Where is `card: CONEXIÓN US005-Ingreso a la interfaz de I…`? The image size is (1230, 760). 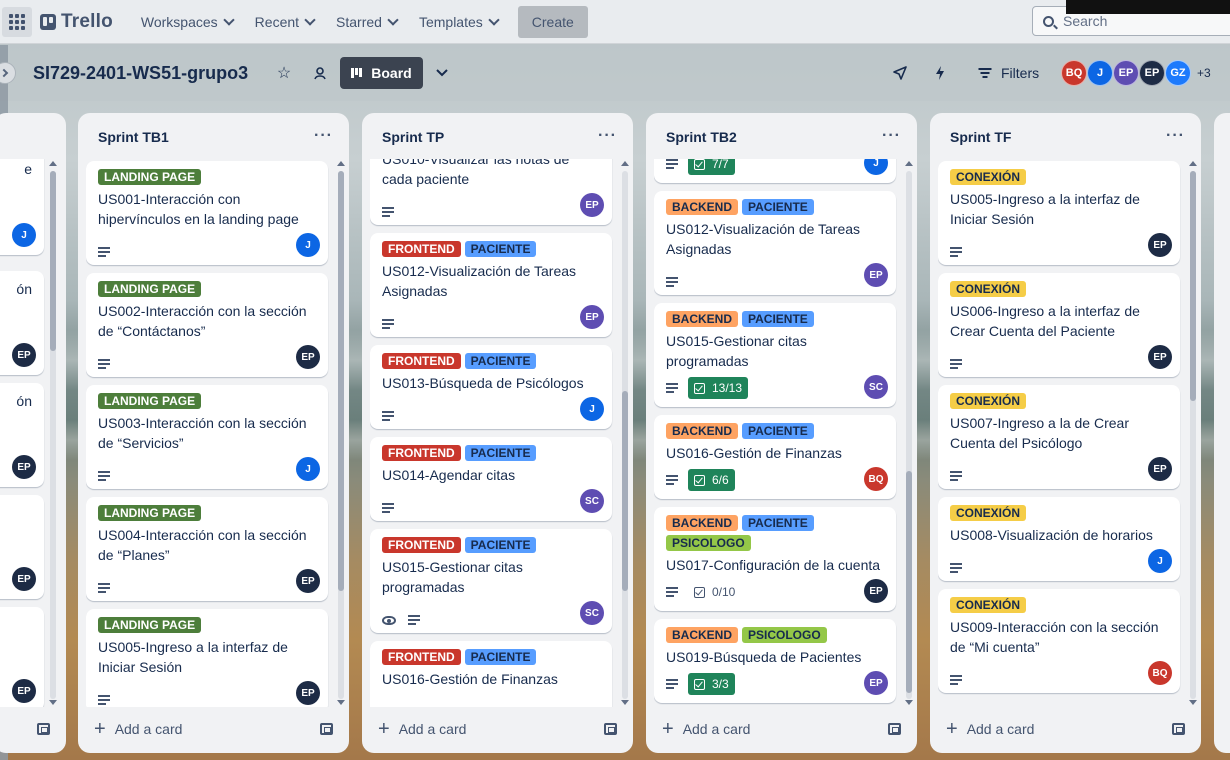
card: CONEXIÓN US005-Ingreso a la interfaz de I… is located at coordinates (1059, 213).